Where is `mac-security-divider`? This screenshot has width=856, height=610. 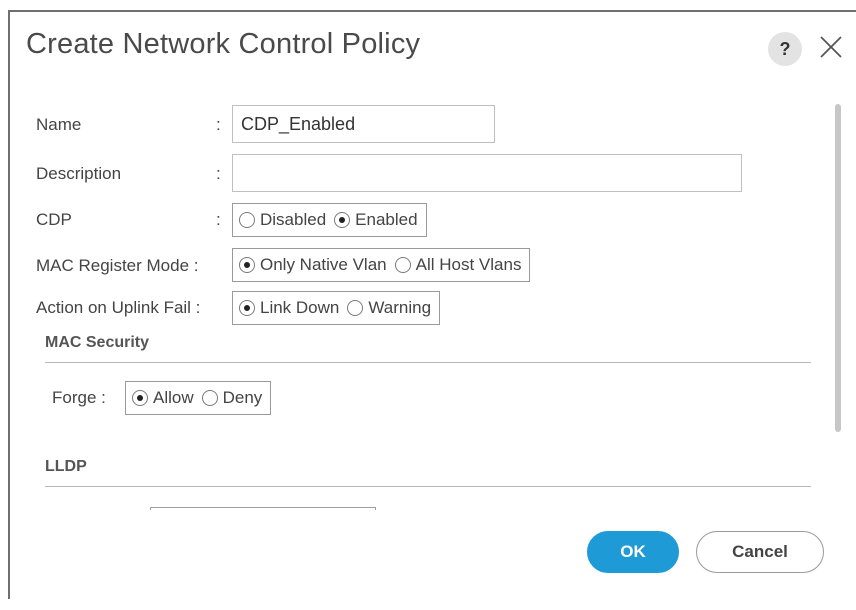
mac-security-divider is located at coordinates (428, 362).